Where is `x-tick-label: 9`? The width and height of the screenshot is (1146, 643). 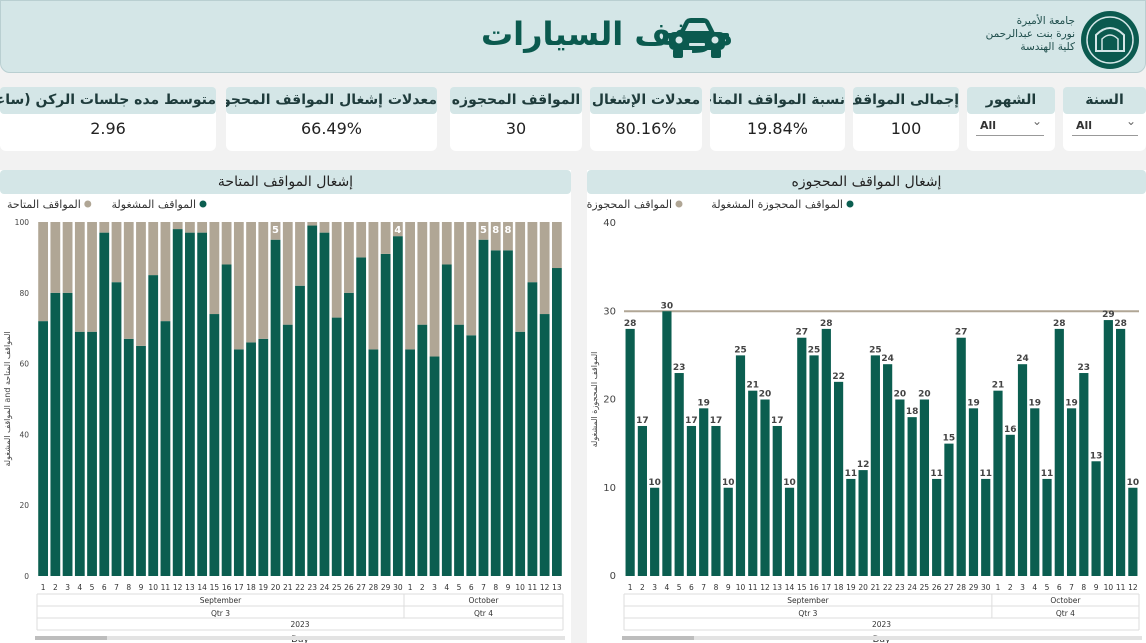
x-tick-label: 9 is located at coordinates (1096, 587).